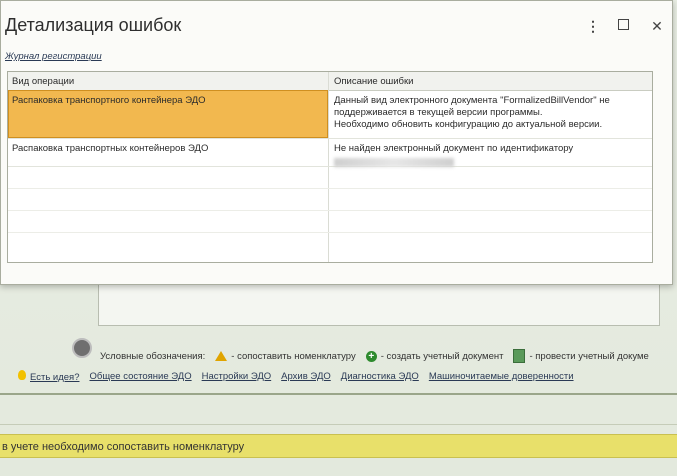  I want to click on close-icon: ✕, so click(657, 26).